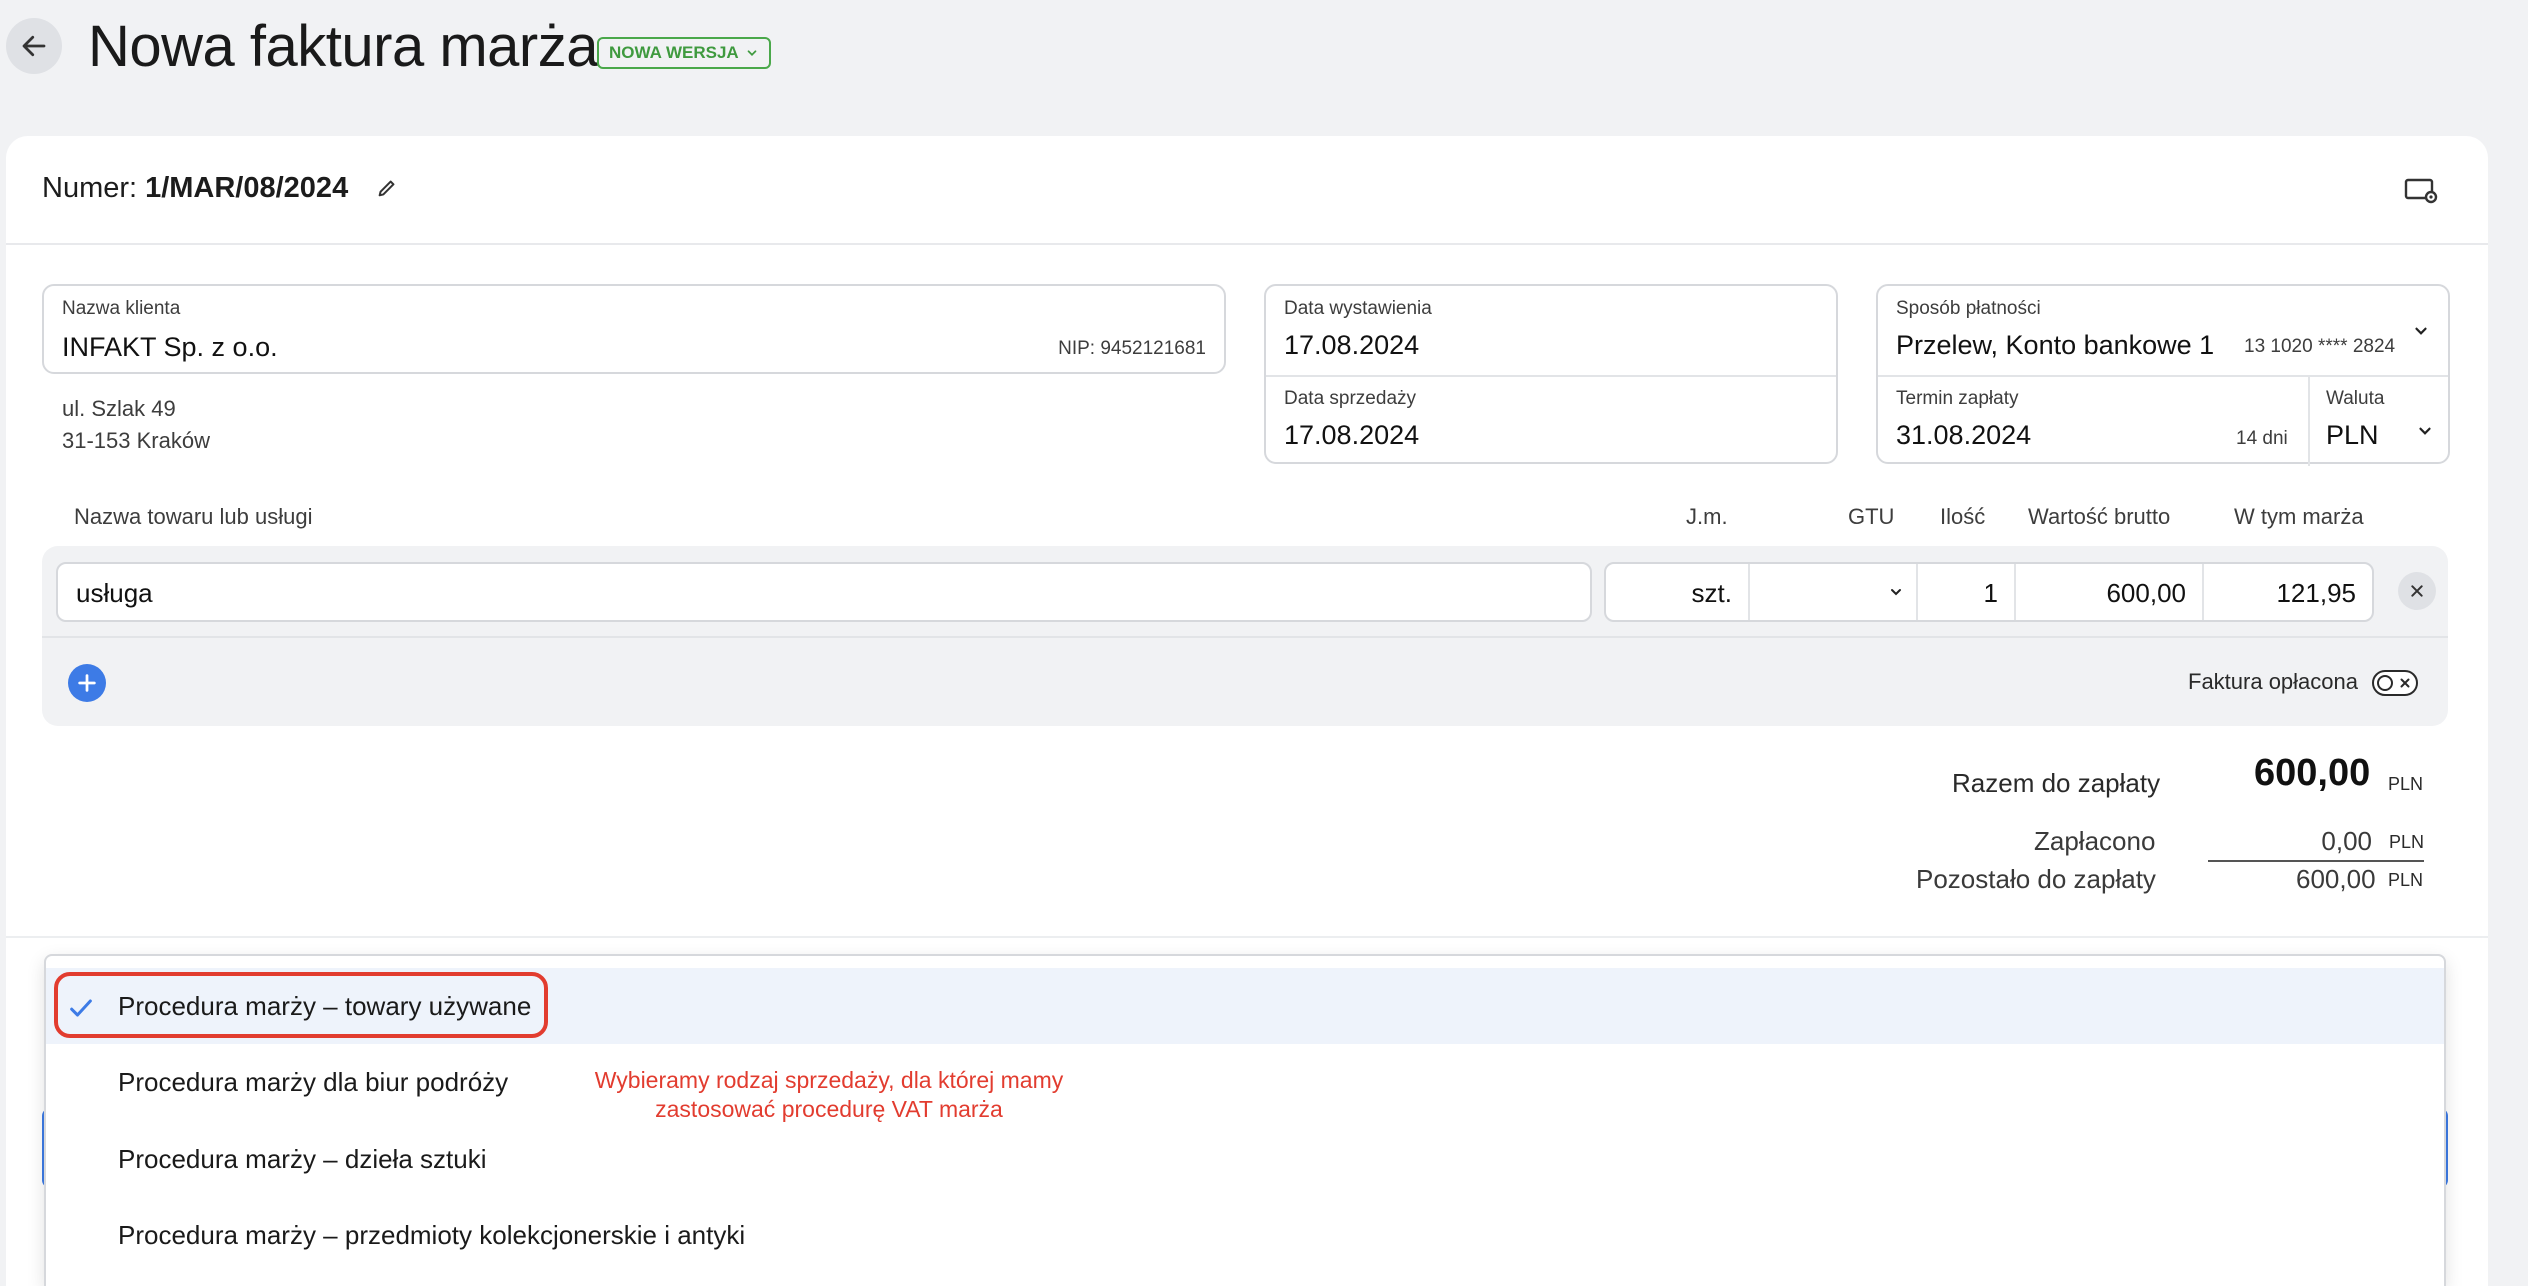 This screenshot has height=1286, width=2528. What do you see at coordinates (1871, 516) in the screenshot?
I see `col-header-gtu: GTU` at bounding box center [1871, 516].